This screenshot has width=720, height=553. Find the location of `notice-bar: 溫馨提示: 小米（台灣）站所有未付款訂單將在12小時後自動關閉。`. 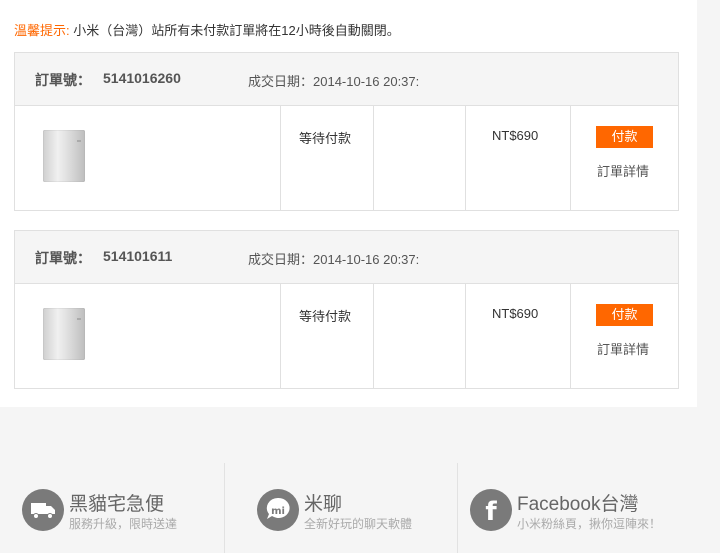

notice-bar: 溫馨提示: 小米（台灣）站所有未付款訂單將在12小時後自動關閉。 is located at coordinates (207, 29).